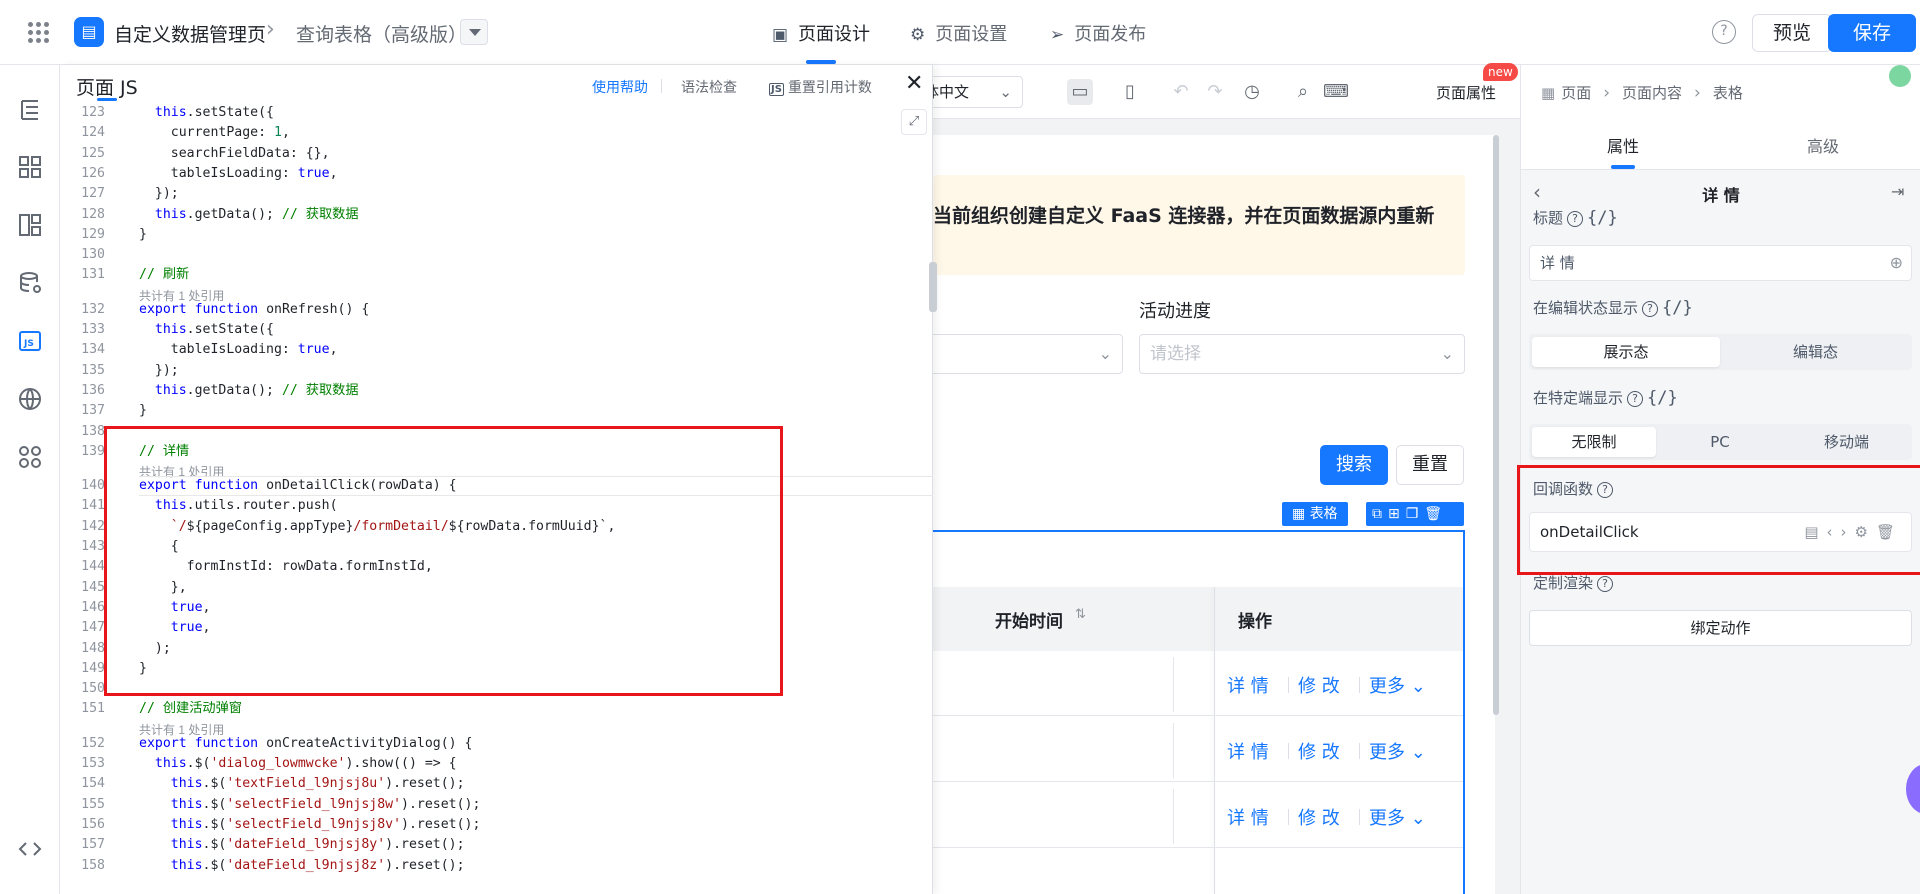  I want to click on bind-action-button: 绑定动作, so click(1720, 628).